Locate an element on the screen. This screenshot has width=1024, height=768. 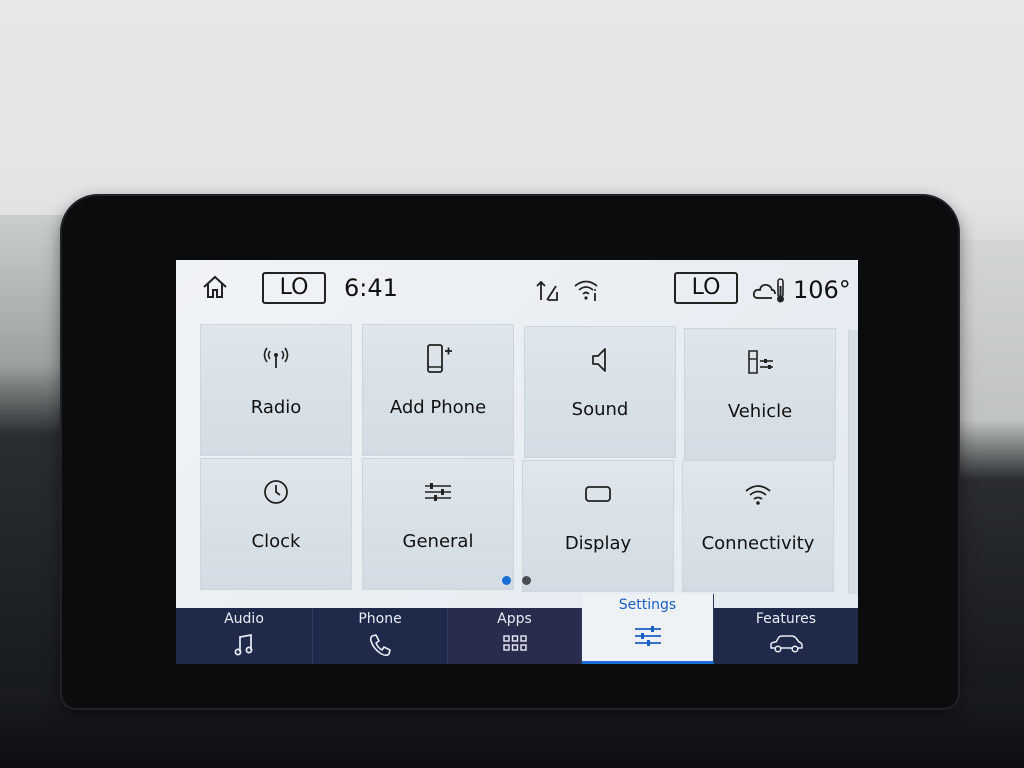
nav-label: Settings is located at coordinates (647, 605).